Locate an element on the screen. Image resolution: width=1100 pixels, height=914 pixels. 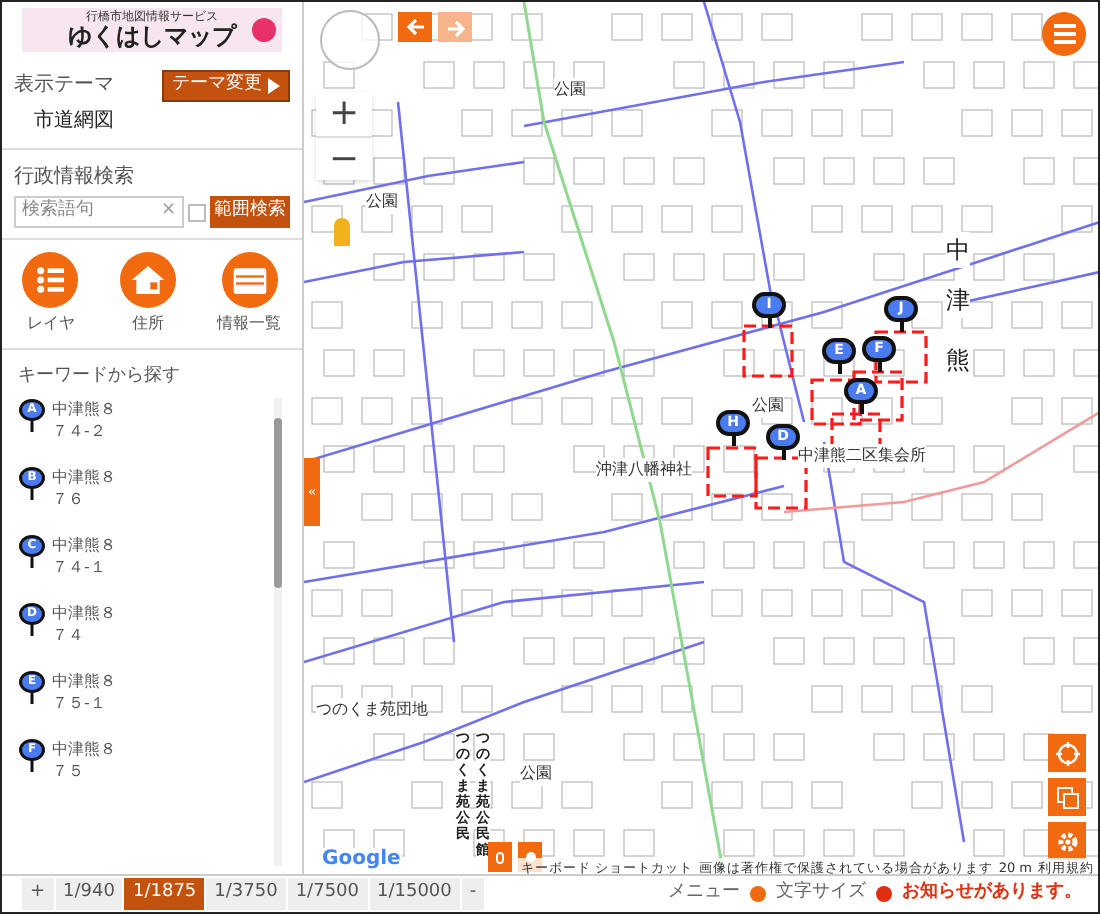
logo-title: ゆくはしマップ is located at coordinates (152, 37).